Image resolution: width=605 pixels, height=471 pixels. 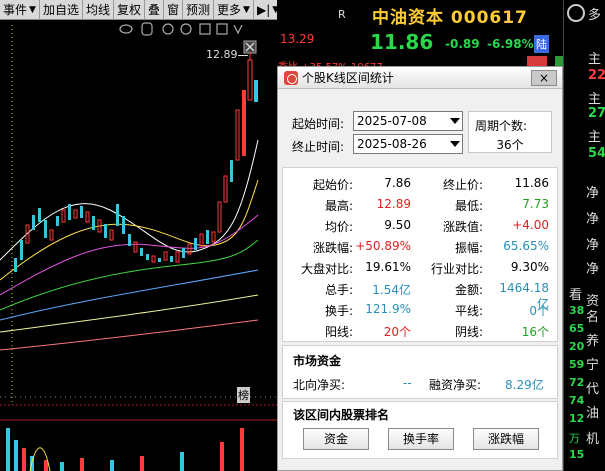 I want to click on stat-value: 19.61%, so click(x=388, y=267).